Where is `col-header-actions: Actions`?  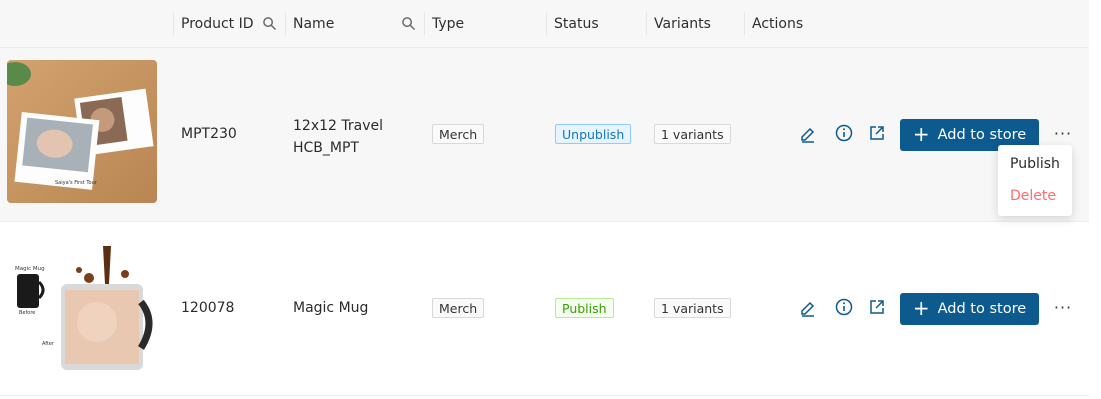 col-header-actions: Actions is located at coordinates (819, 23).